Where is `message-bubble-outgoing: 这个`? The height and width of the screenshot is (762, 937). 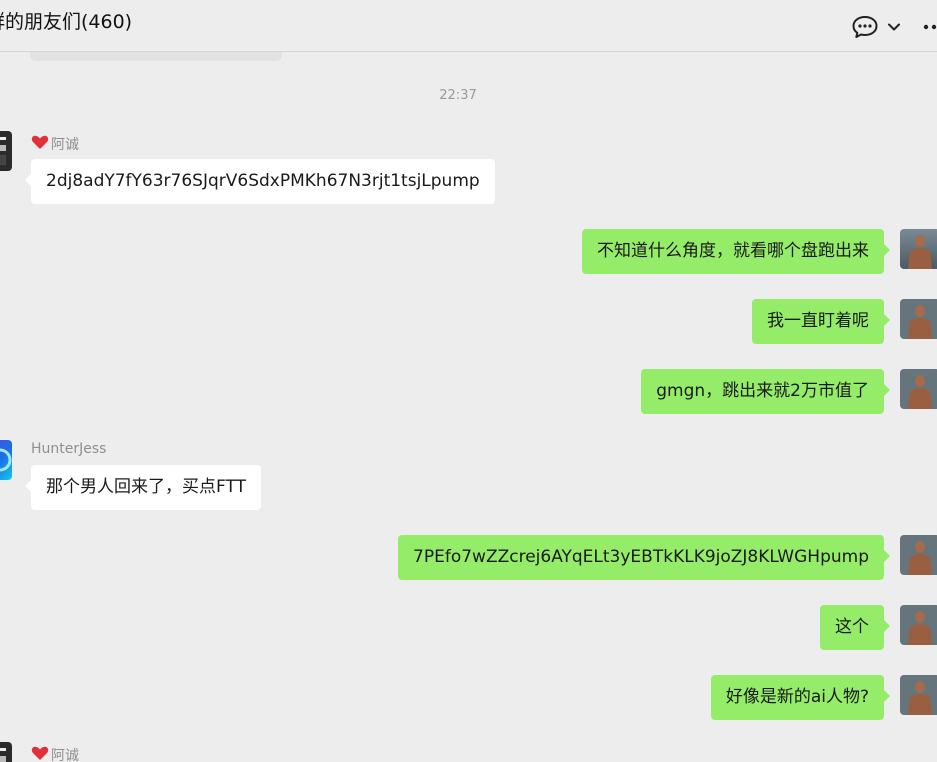 message-bubble-outgoing: 这个 is located at coordinates (855, 627).